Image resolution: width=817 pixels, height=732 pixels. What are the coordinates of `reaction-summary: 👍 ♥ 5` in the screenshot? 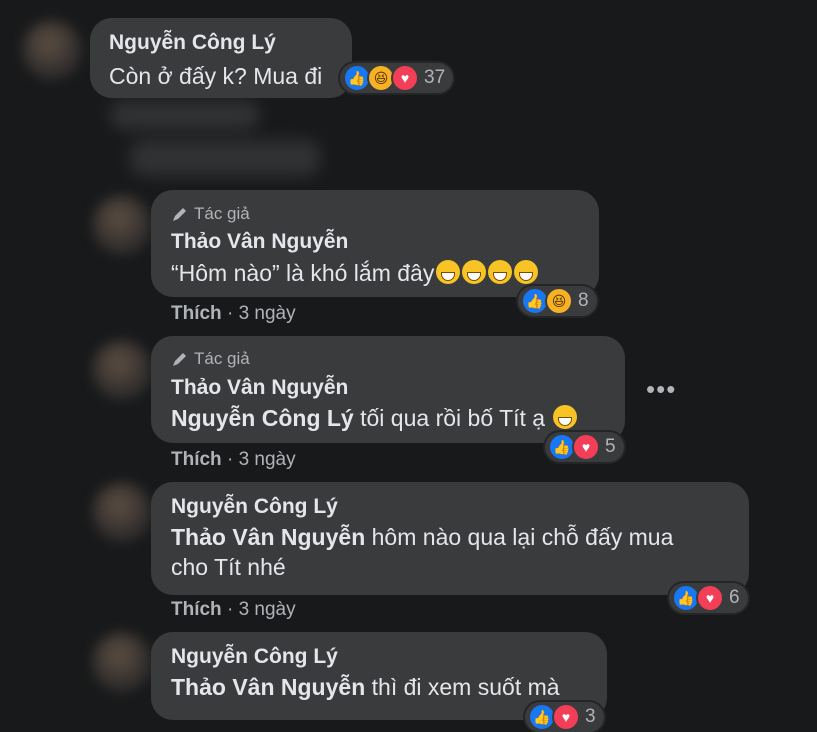 It's located at (584, 447).